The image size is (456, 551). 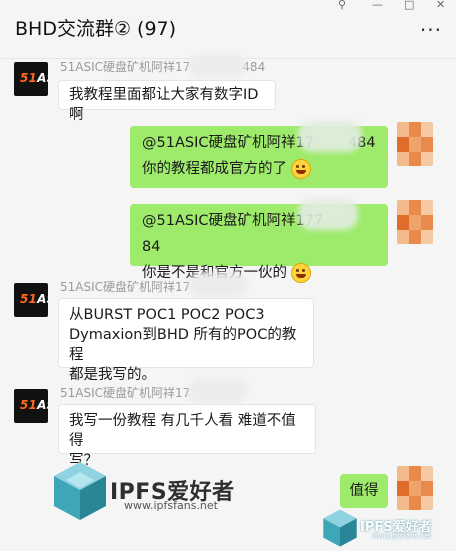 What do you see at coordinates (167, 315) in the screenshot?
I see `message-text-line: 从BURST POC1 POC2 POC3` at bounding box center [167, 315].